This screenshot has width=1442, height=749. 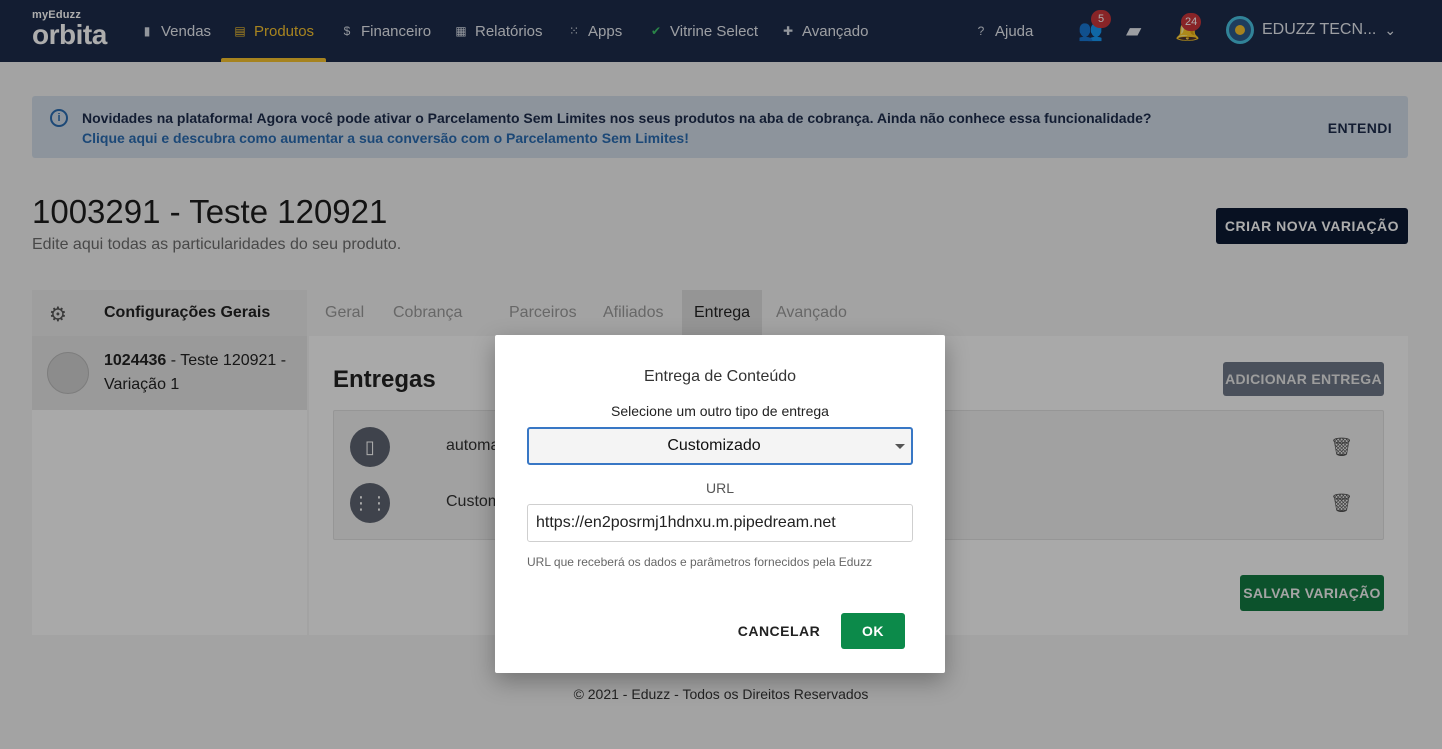 I want to click on url-input, so click(x=720, y=523).